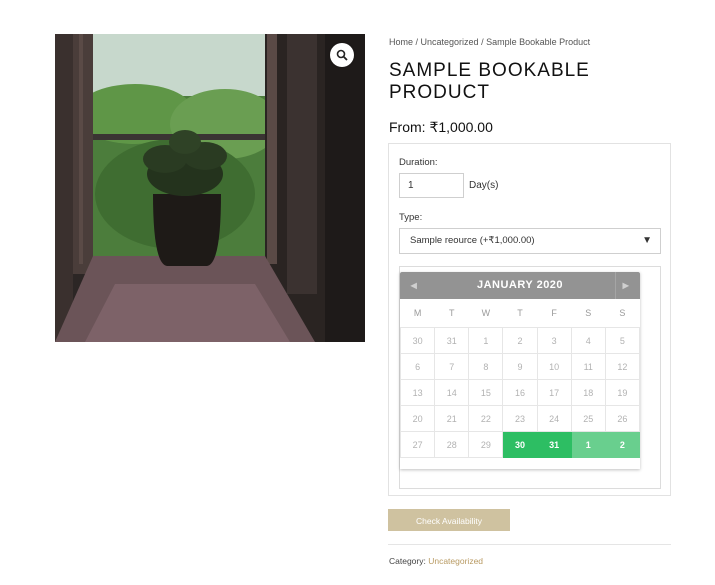 The width and height of the screenshot is (715, 585). I want to click on calendar-day-unavailable: 13, so click(417, 392).